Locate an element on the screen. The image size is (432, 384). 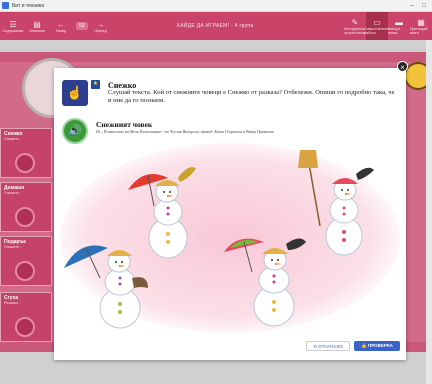
list-icon: ☰ is located at coordinates (13, 24).